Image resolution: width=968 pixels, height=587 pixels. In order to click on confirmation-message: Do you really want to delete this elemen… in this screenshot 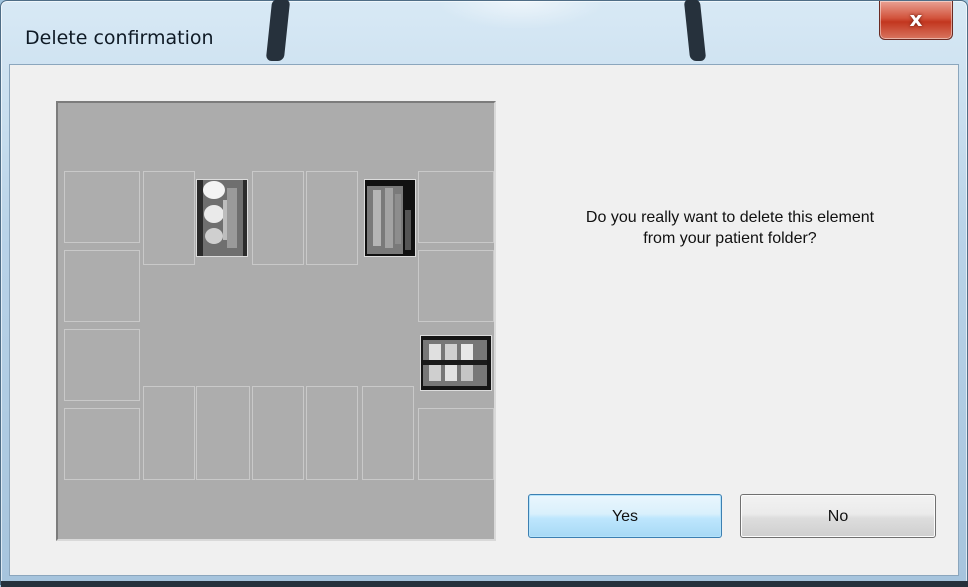, I will do `click(730, 228)`.